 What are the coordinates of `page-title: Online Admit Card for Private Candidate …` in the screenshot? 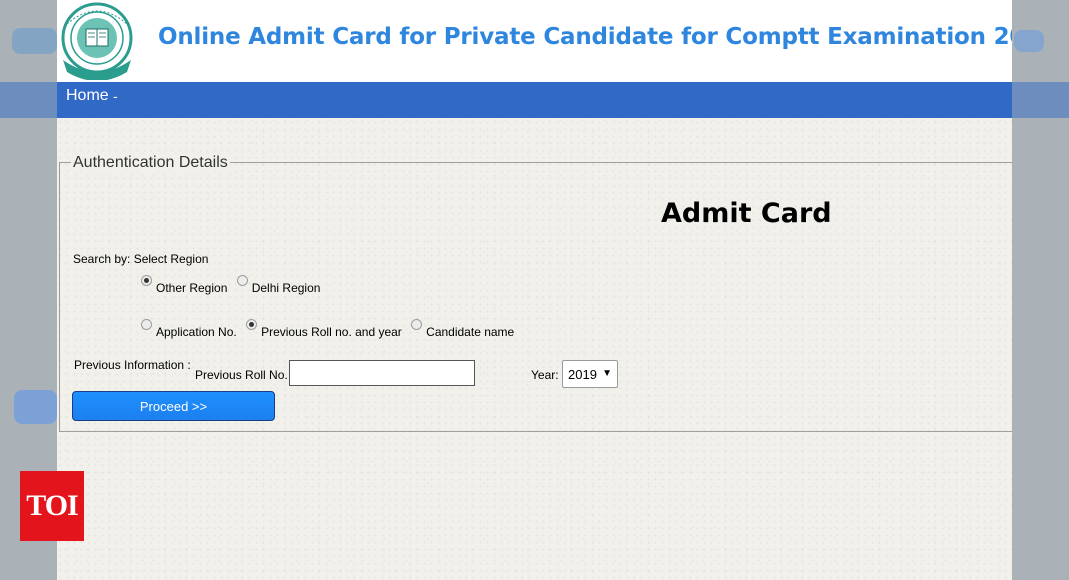 It's located at (585, 37).